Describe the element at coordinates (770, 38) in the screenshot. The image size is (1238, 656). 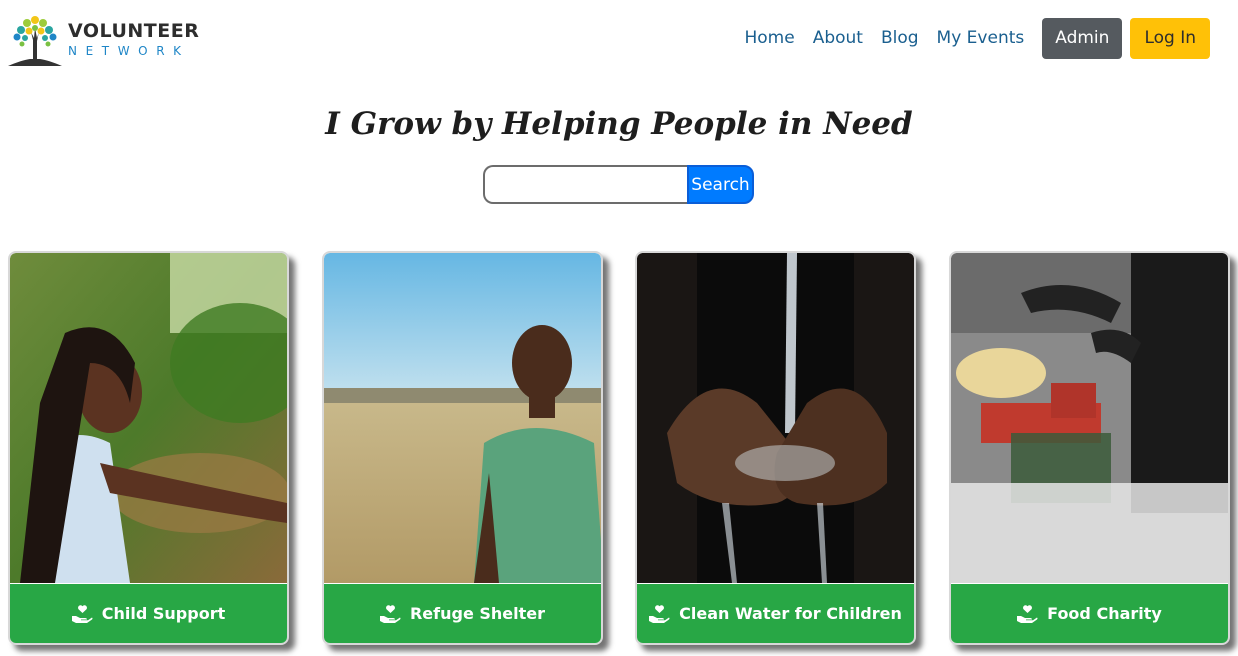
I see `nav-link-home: Home` at that location.